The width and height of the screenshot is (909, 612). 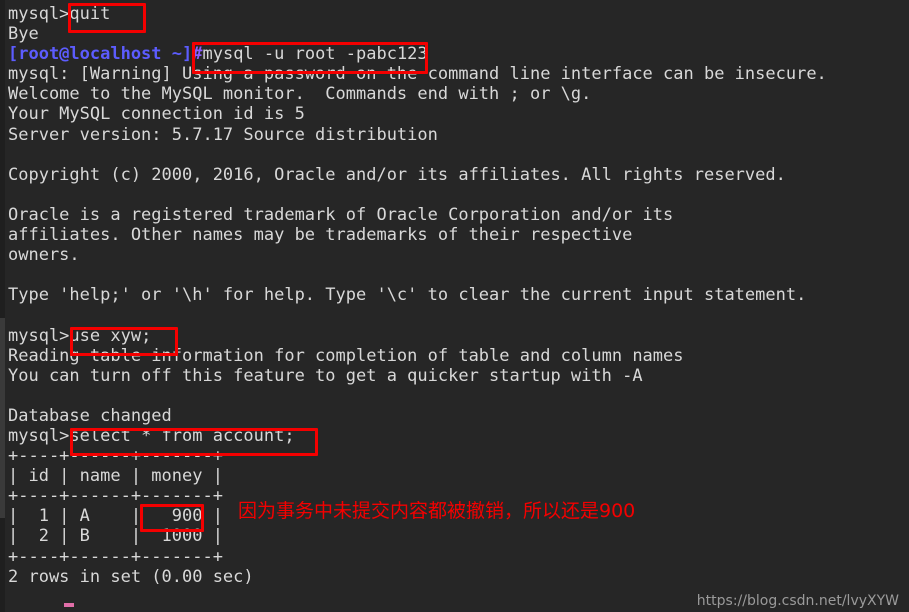 What do you see at coordinates (90, 415) in the screenshot?
I see `terminal-line: Database changed` at bounding box center [90, 415].